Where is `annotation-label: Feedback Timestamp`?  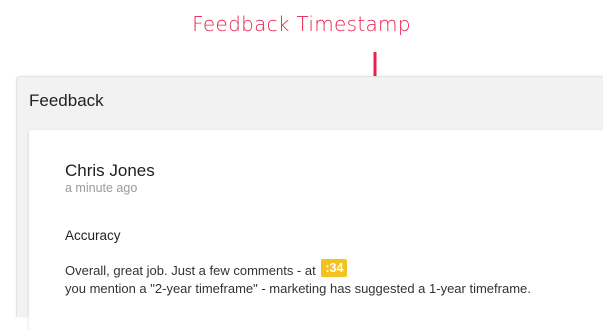 annotation-label: Feedback Timestamp is located at coordinates (301, 24).